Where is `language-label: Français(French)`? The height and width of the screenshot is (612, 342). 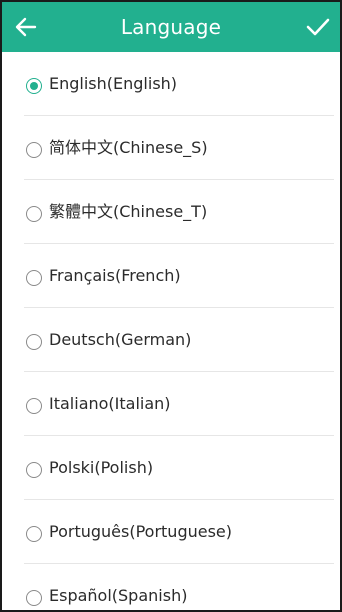 language-label: Français(French) is located at coordinates (115, 275).